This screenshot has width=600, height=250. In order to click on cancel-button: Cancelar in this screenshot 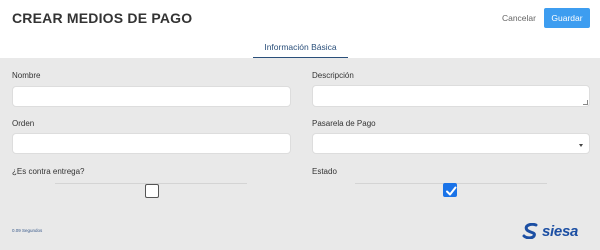, I will do `click(519, 18)`.